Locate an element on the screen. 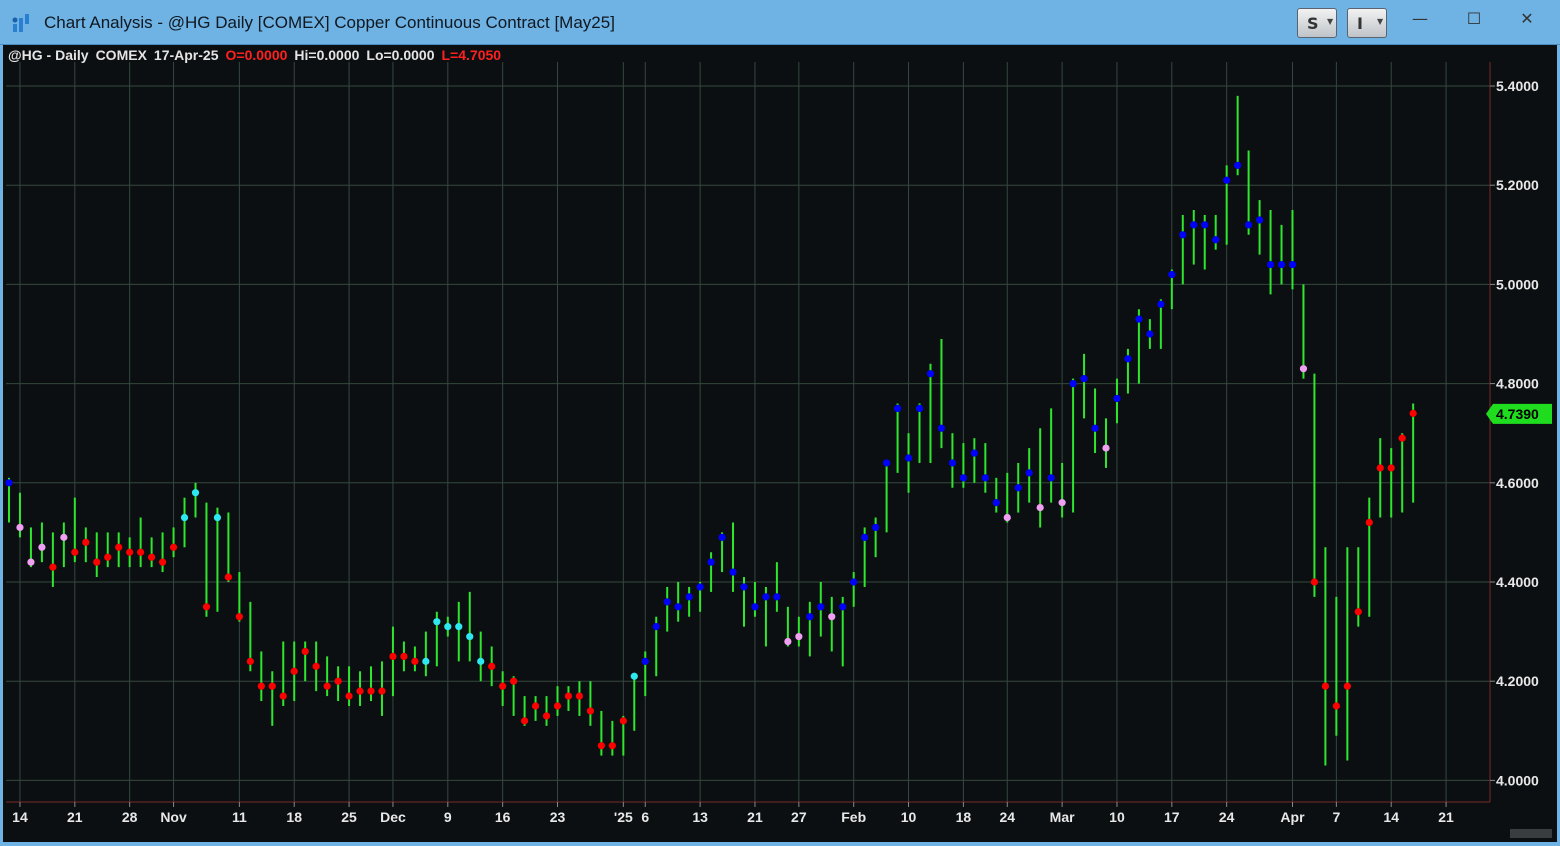 This screenshot has width=1560, height=846. window-border-bottom is located at coordinates (780, 844).